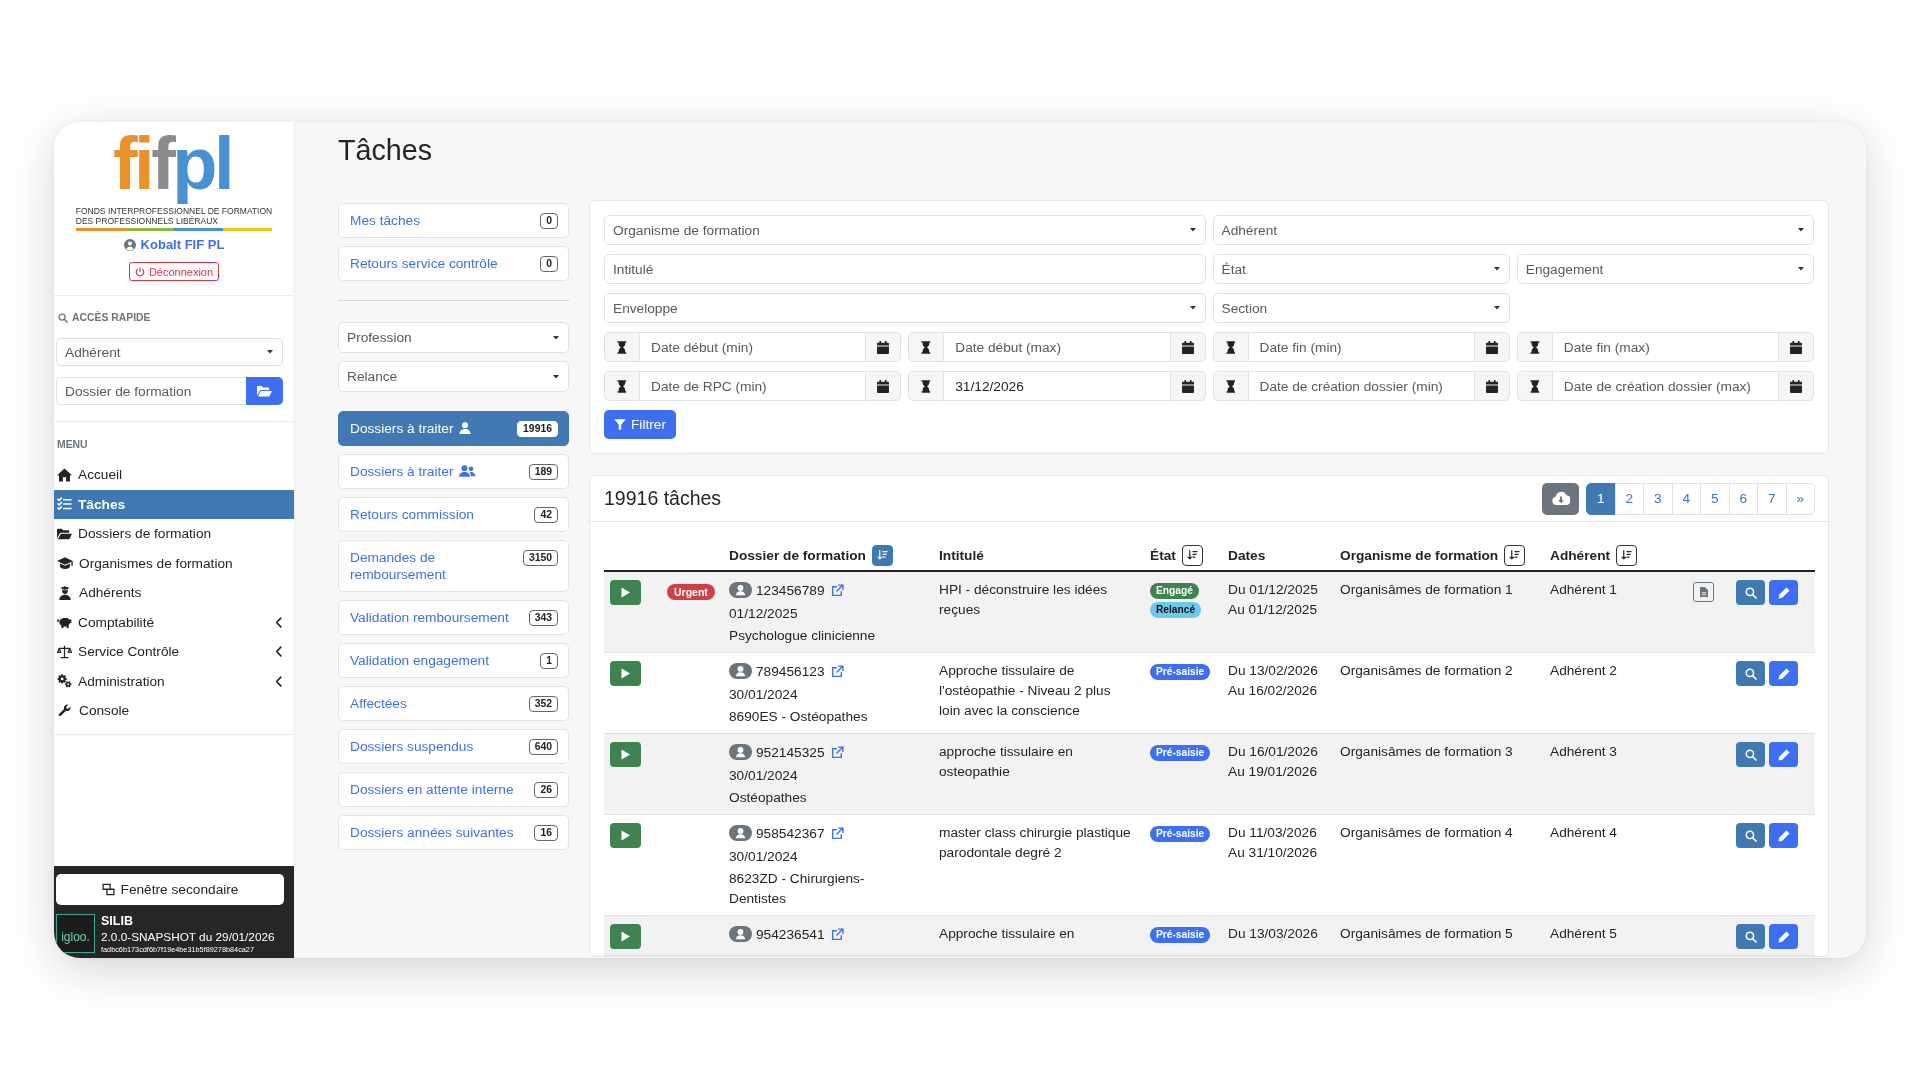 This screenshot has width=1920, height=1080. I want to click on task-list-item: Dossiers à traiter 19916, so click(453, 428).